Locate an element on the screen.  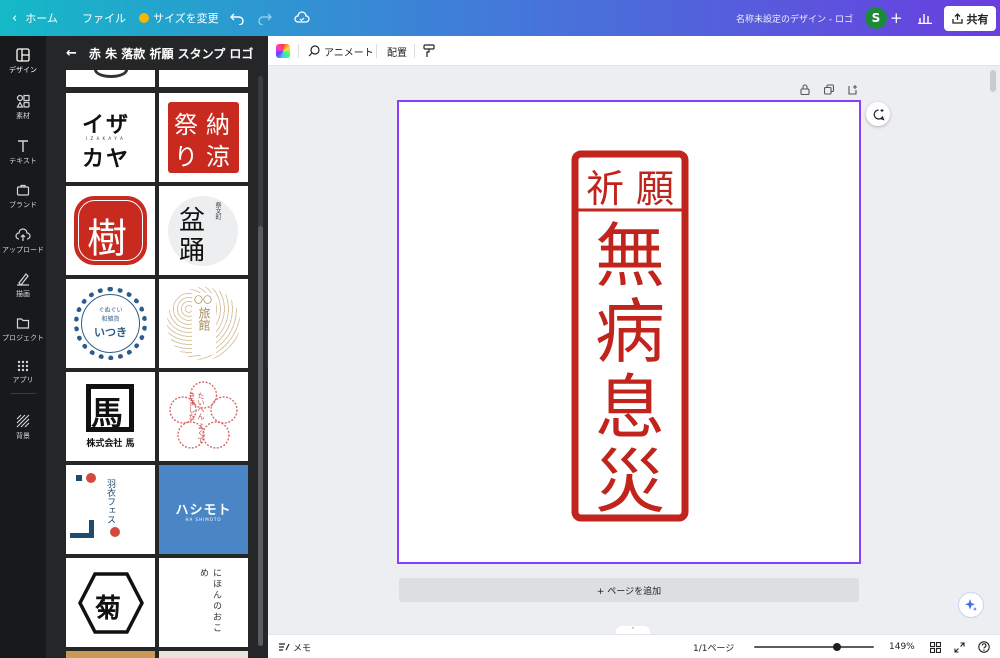
stamp-char: 息 is located at coordinates (630, 408).